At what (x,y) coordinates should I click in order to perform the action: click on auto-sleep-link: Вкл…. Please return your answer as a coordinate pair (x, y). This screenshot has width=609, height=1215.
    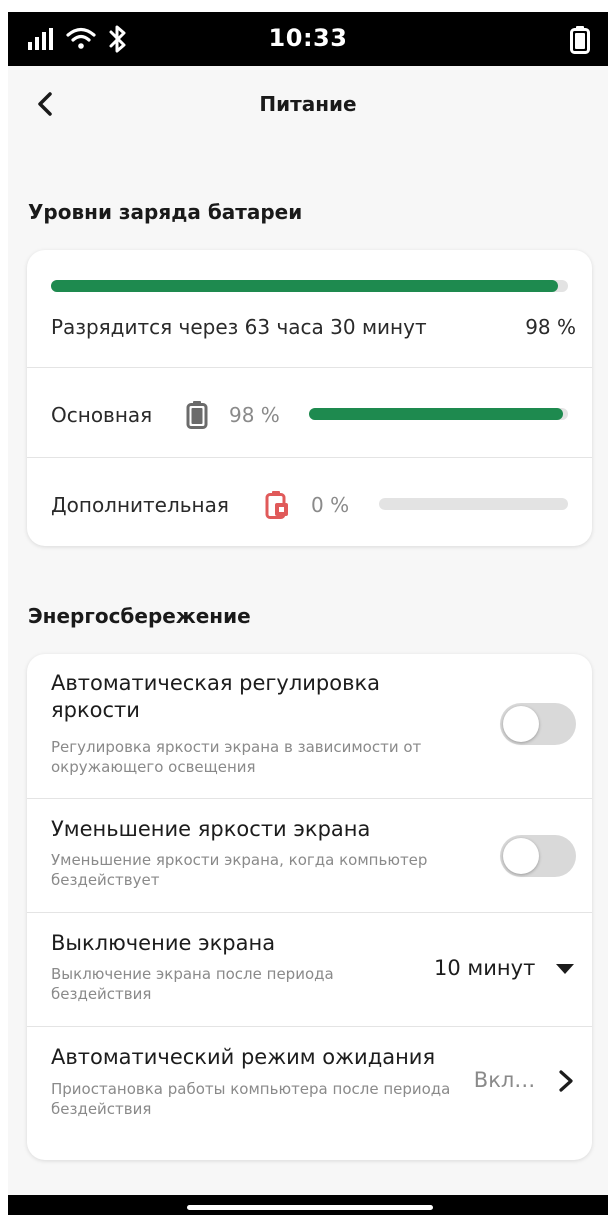
    Looking at the image, I should click on (525, 1080).